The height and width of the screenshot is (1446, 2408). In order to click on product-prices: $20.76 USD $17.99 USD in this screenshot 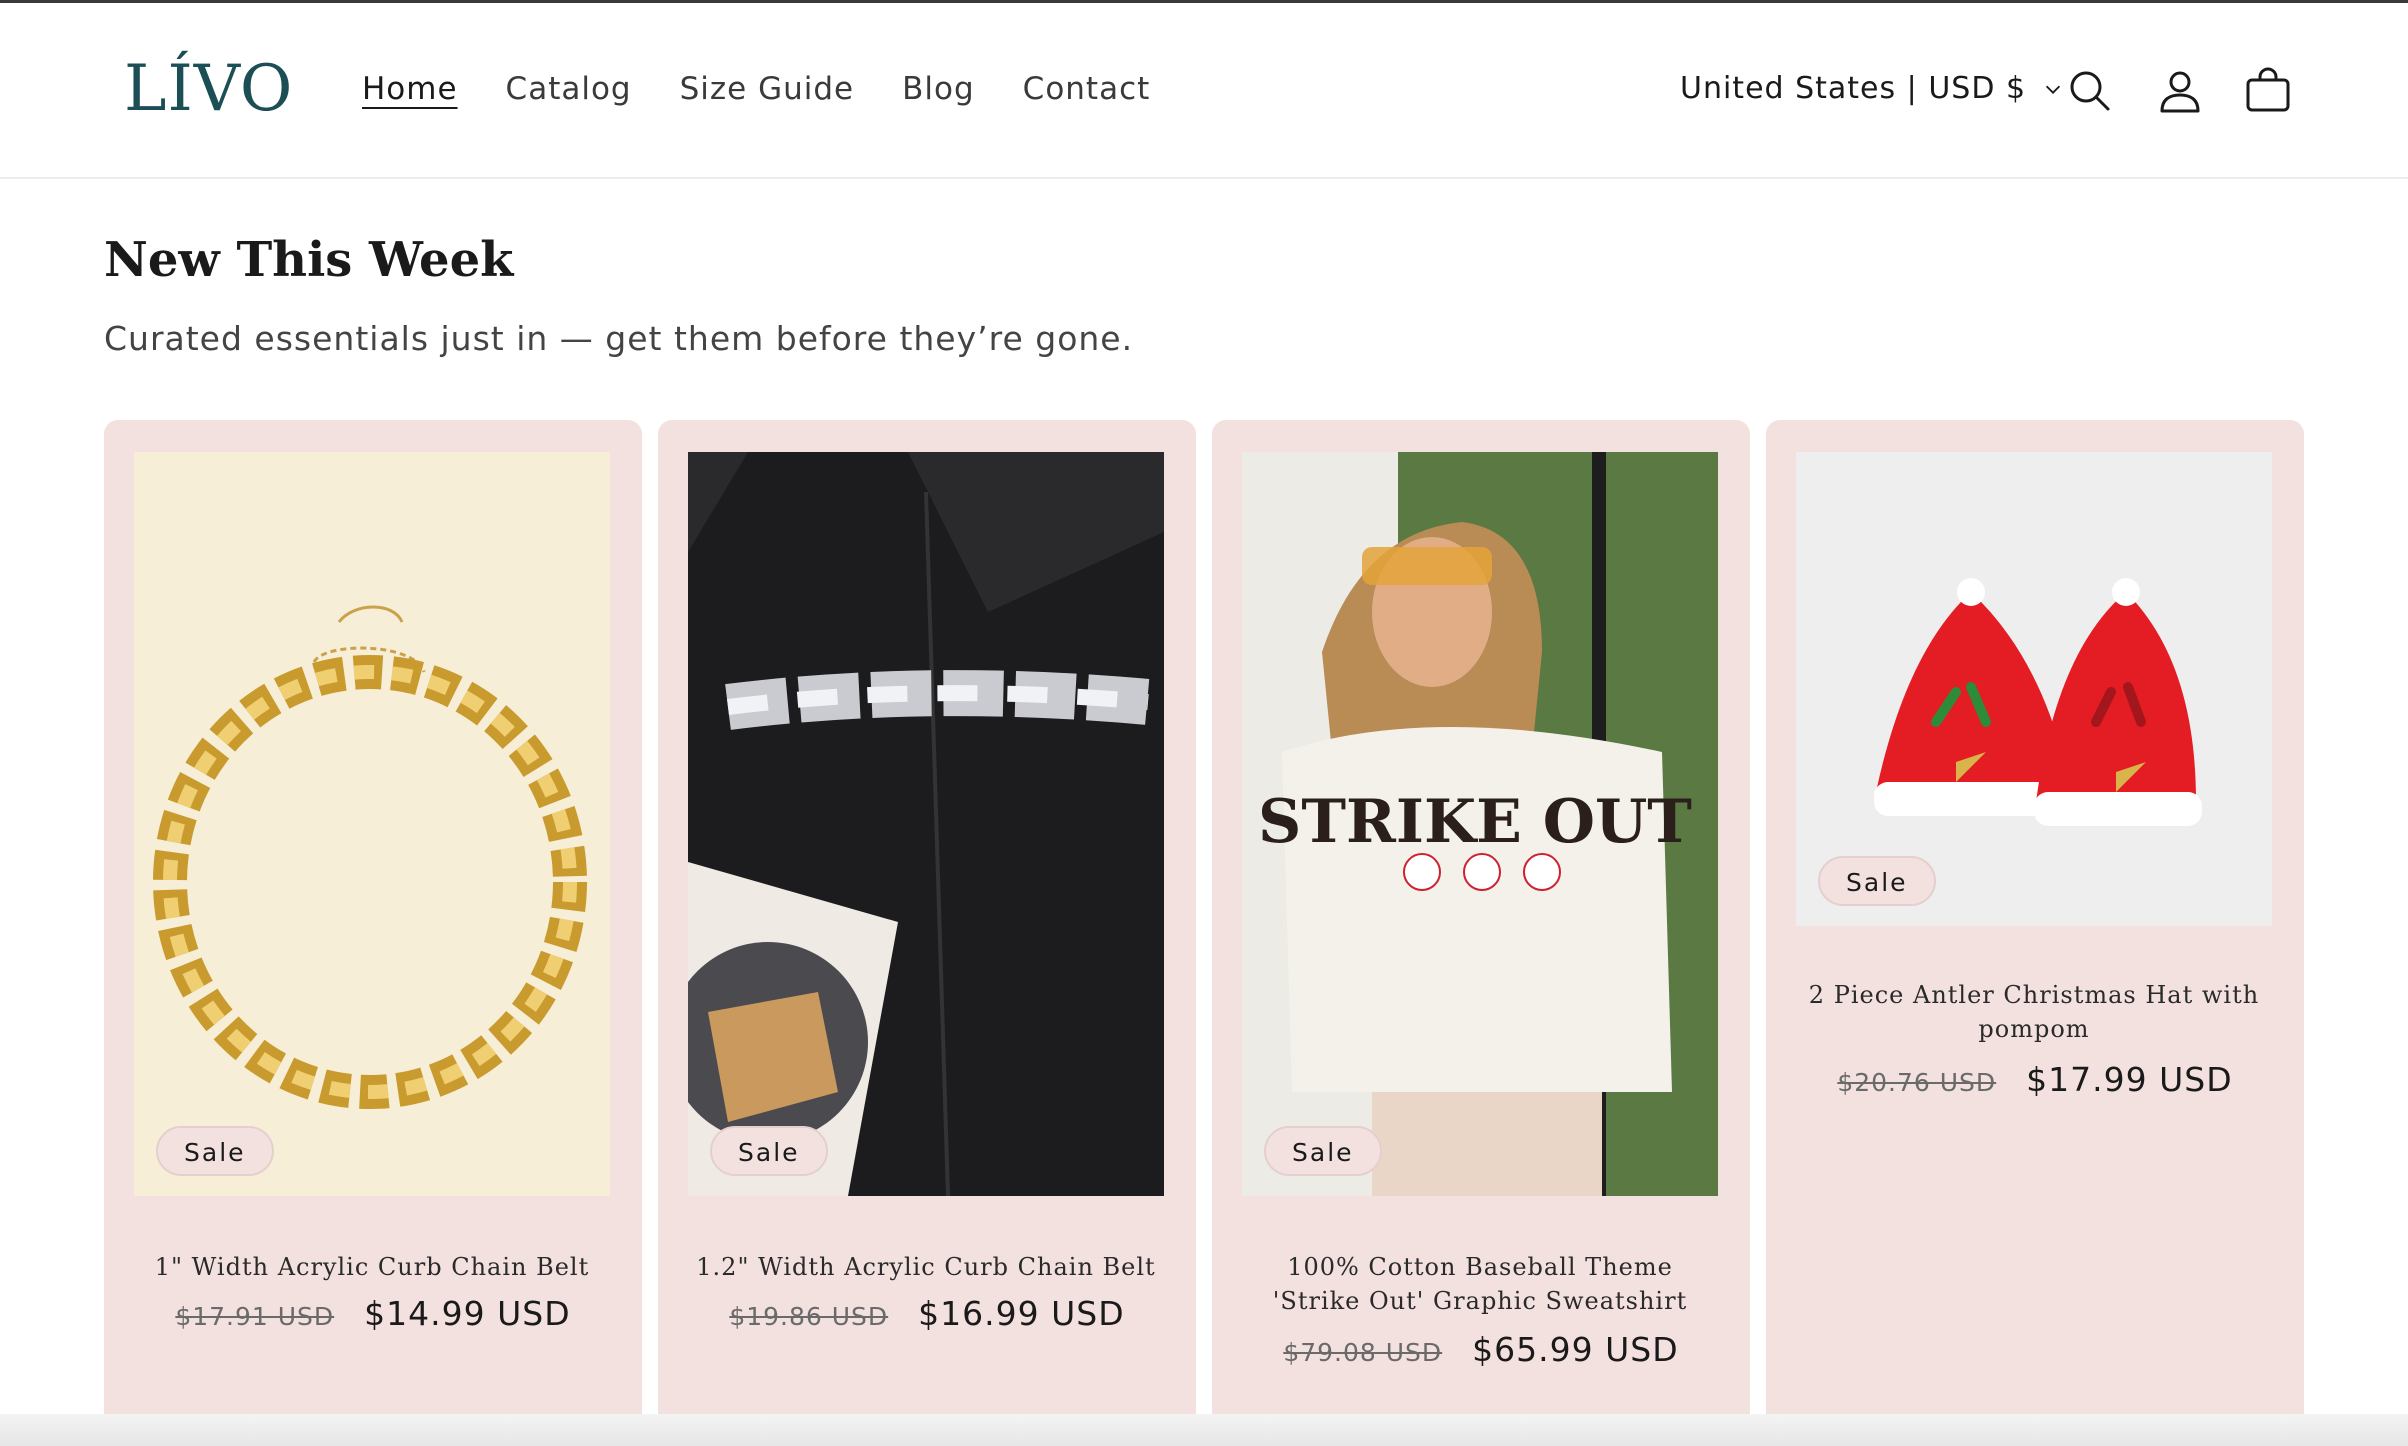, I will do `click(2035, 1079)`.